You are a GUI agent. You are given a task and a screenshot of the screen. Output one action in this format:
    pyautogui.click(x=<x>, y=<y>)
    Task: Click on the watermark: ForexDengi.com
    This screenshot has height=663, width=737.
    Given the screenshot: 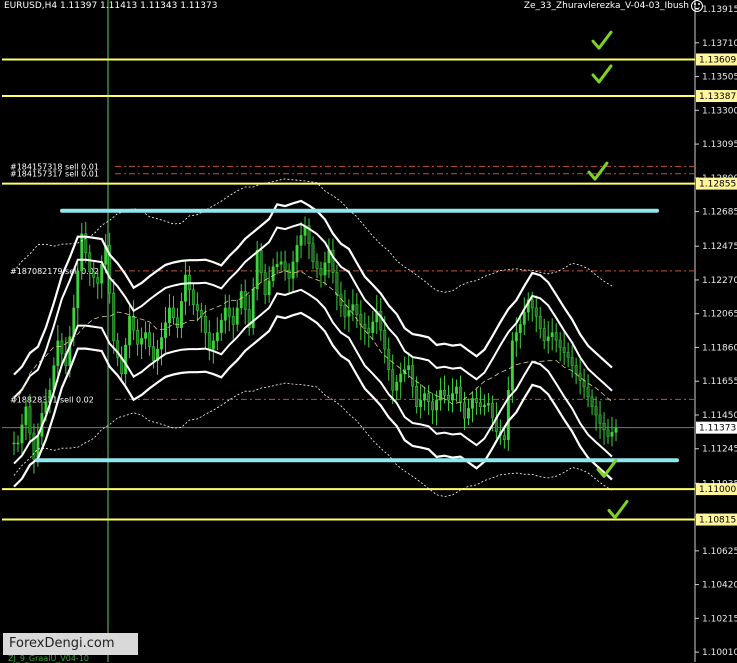 What is the action you would take?
    pyautogui.click(x=70, y=644)
    